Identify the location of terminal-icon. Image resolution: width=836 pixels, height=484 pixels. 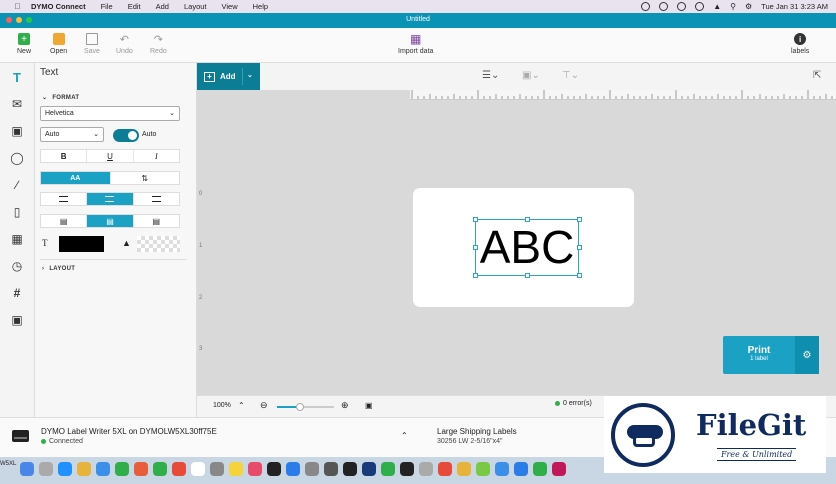
(407, 469).